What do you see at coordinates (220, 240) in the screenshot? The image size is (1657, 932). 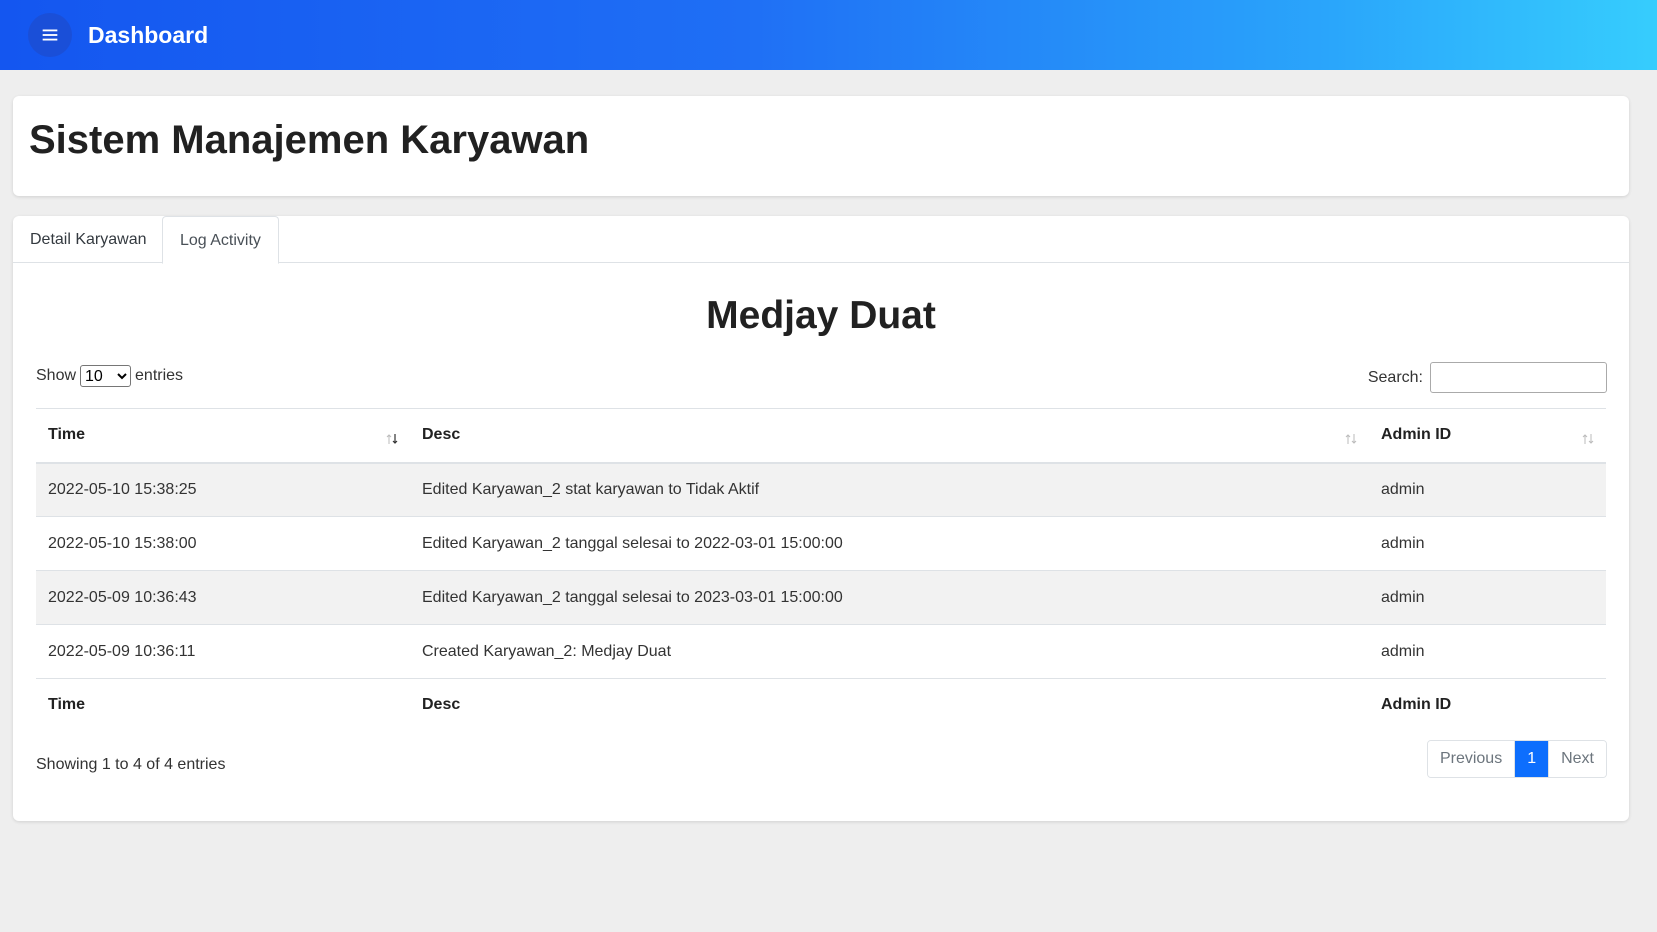 I see `tab-log-activity: Log Activity` at bounding box center [220, 240].